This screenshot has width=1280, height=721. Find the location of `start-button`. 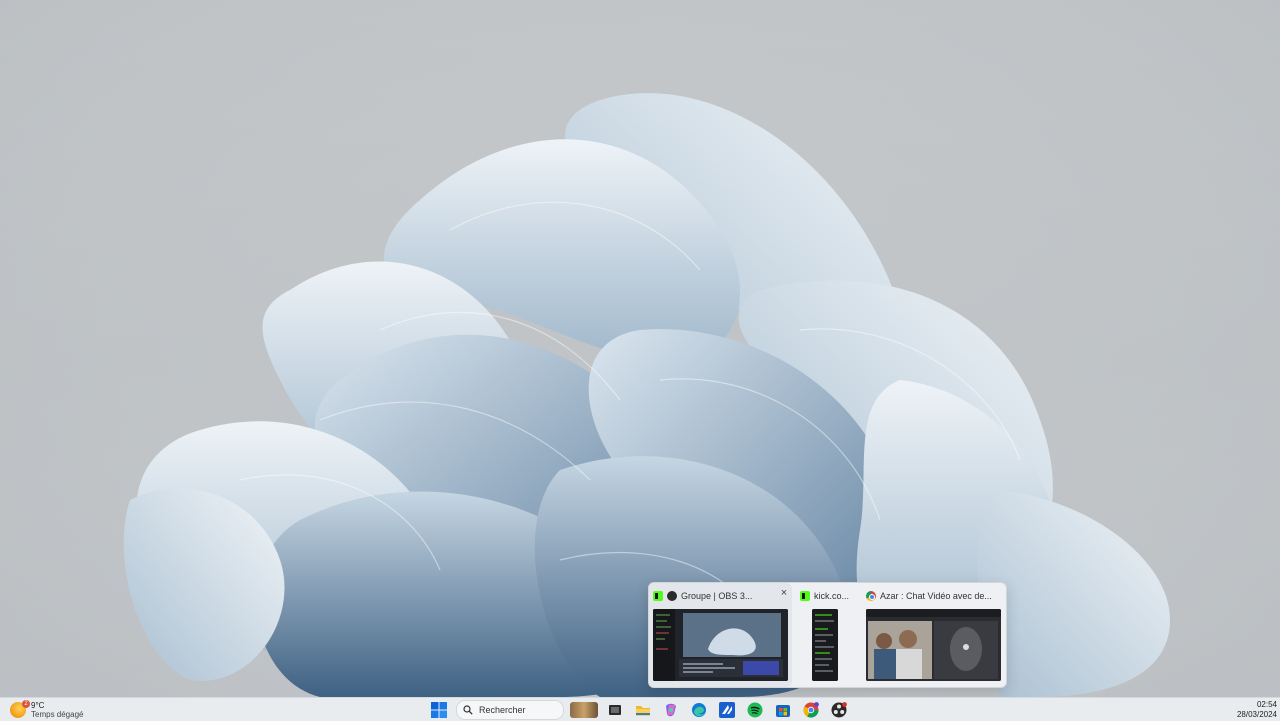

start-button is located at coordinates (439, 710).